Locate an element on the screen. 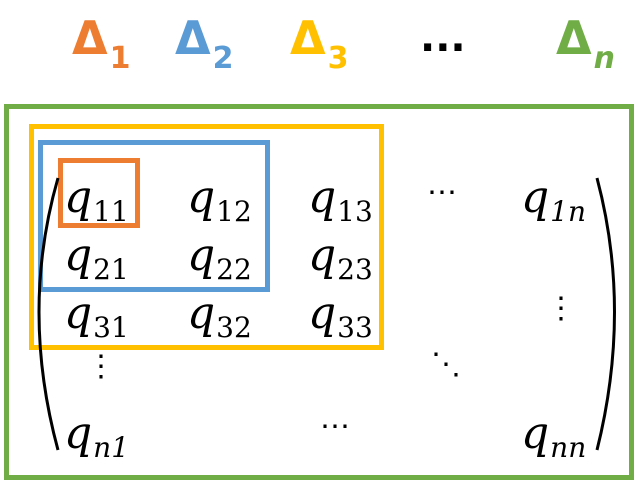 The height and width of the screenshot is (486, 639). col-n-vdots: ⋮ is located at coordinates (561, 308).